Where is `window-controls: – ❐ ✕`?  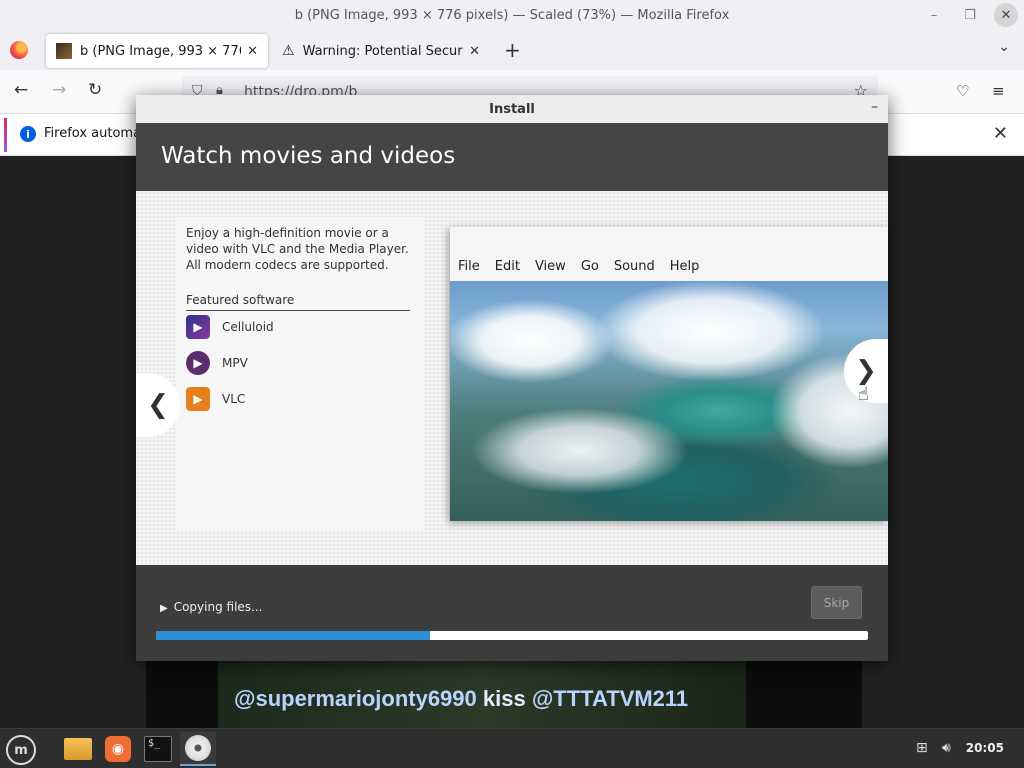
window-controls: – ❐ ✕ is located at coordinates (970, 15).